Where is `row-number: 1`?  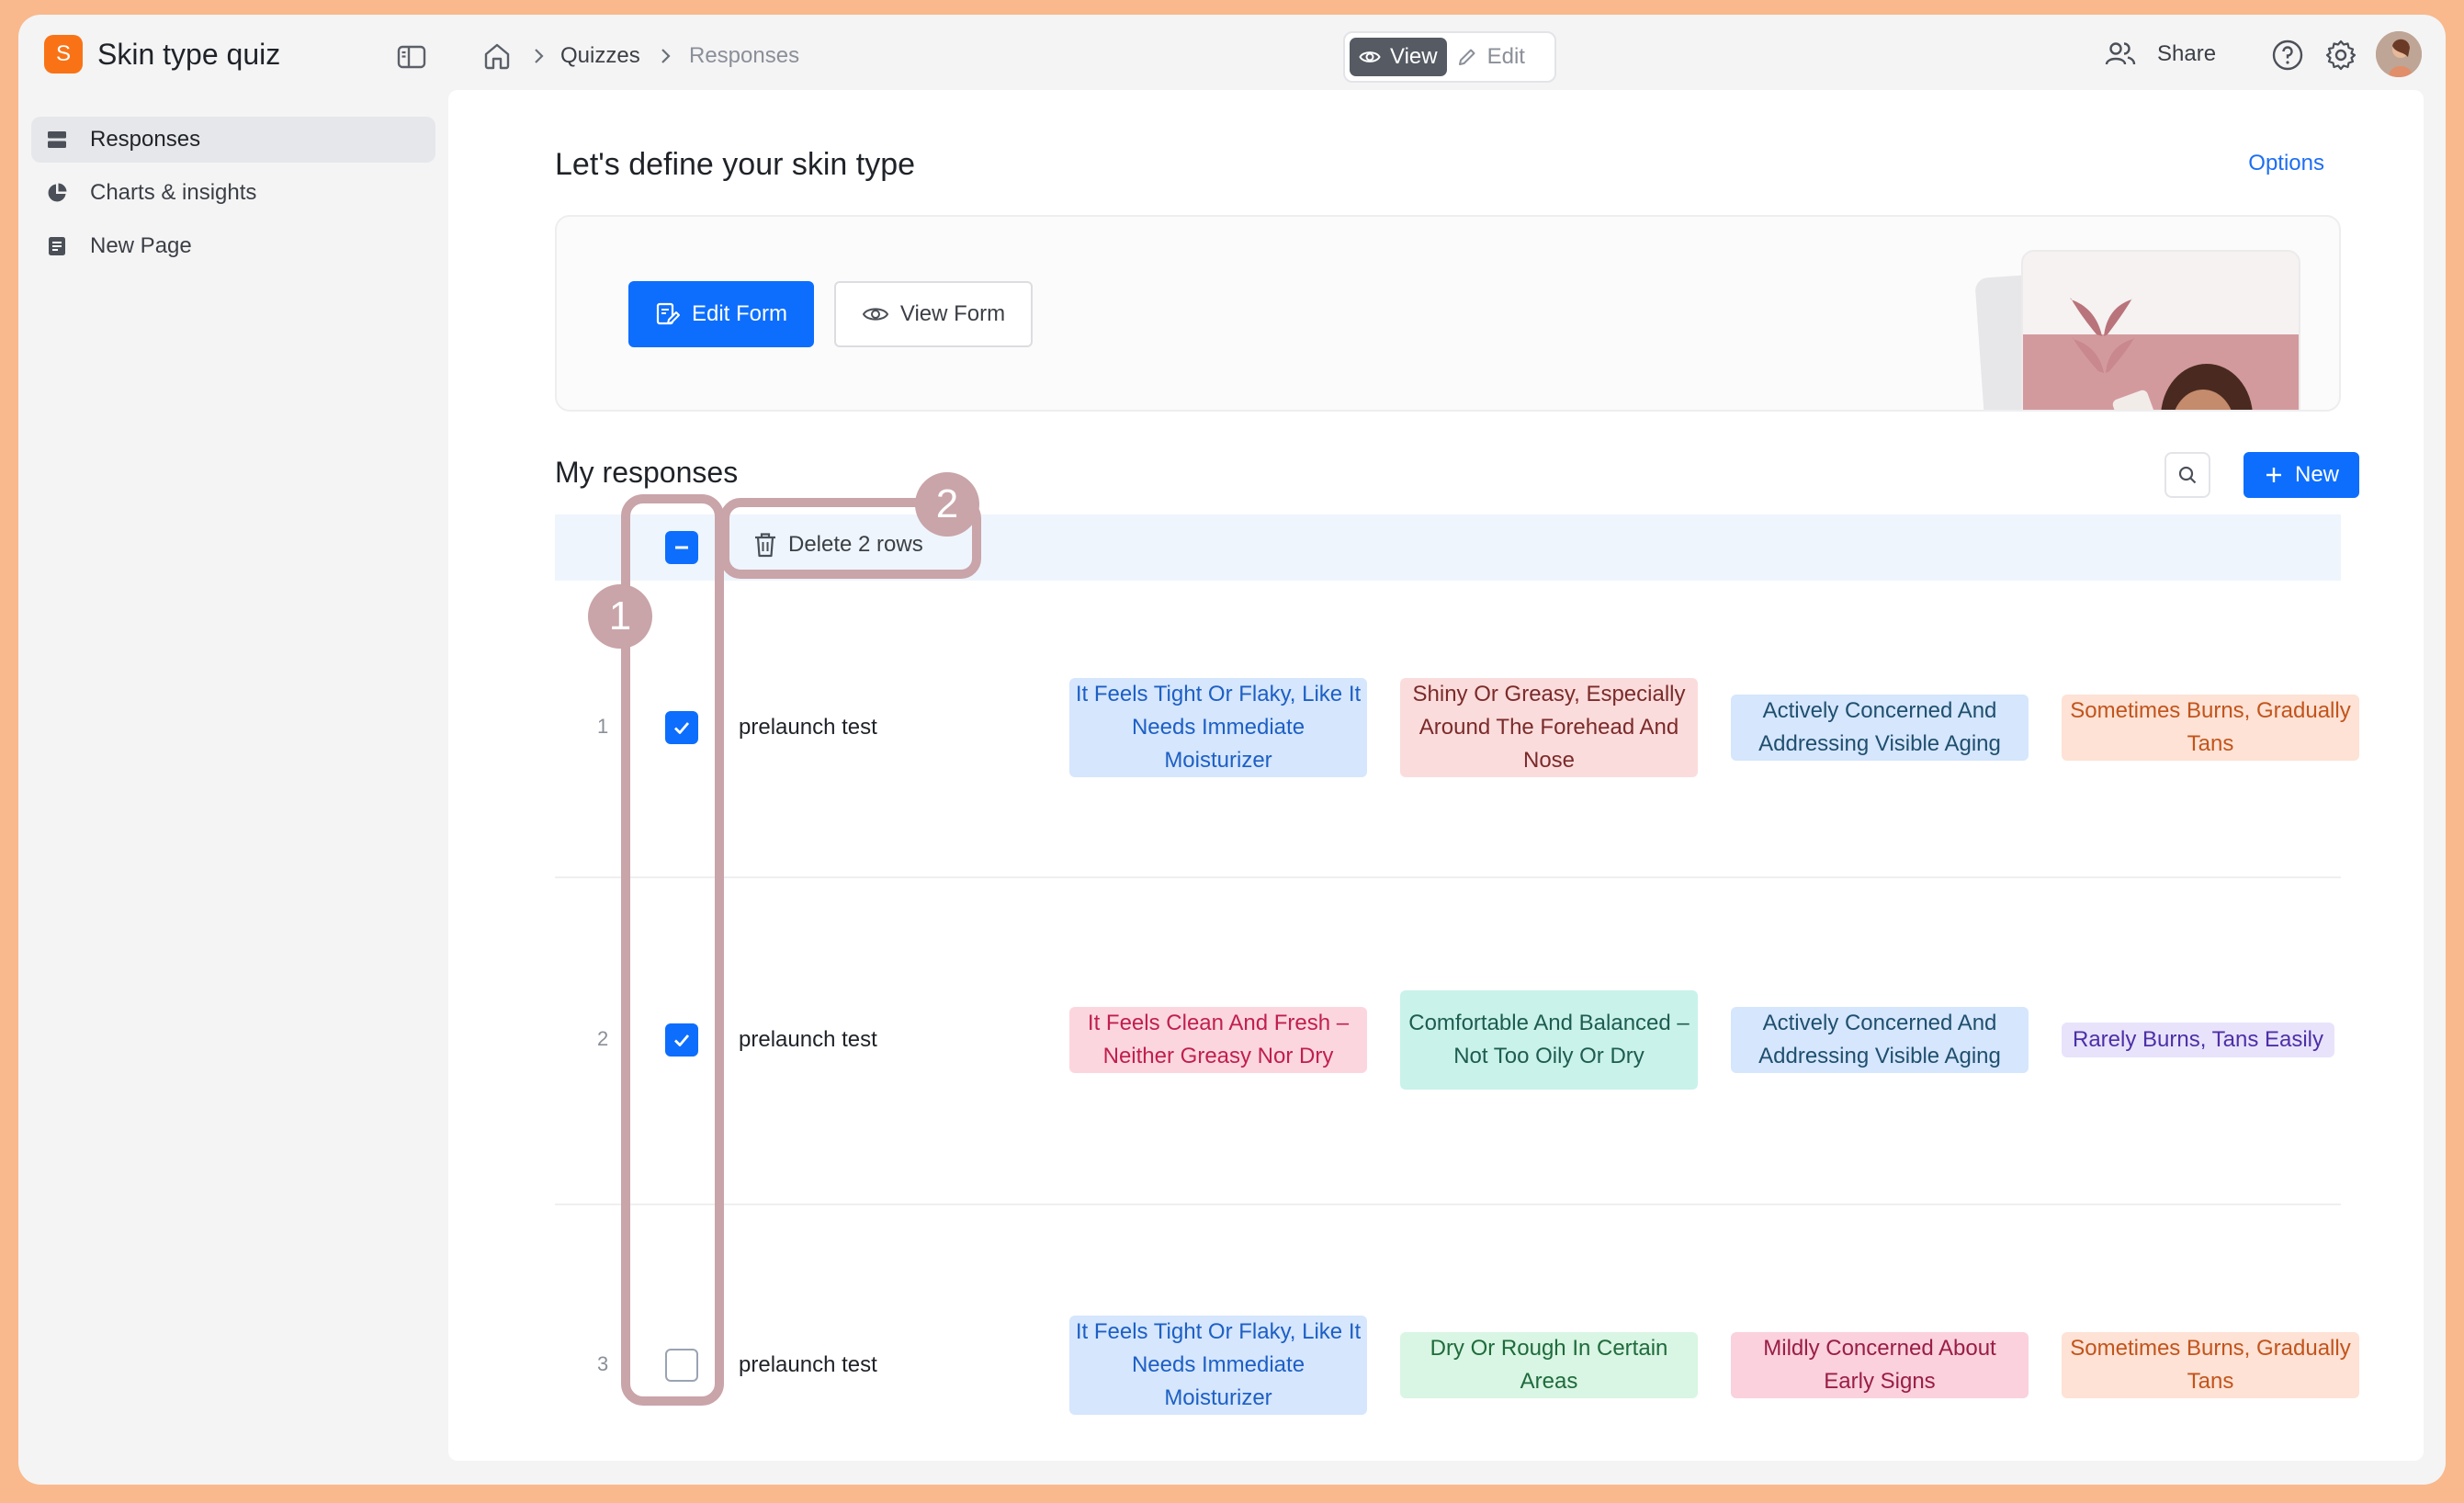
row-number: 1 is located at coordinates (603, 726).